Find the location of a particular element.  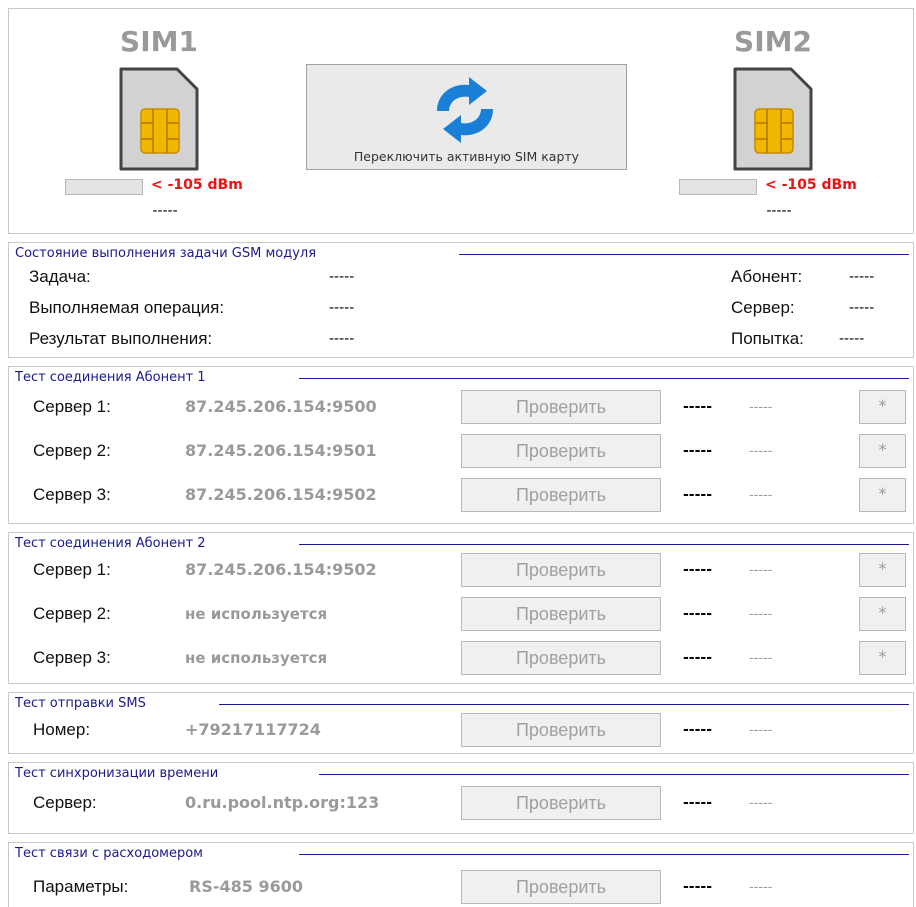

sim1-block: SIM1 < -105 dBm ----- is located at coordinates (159, 122).